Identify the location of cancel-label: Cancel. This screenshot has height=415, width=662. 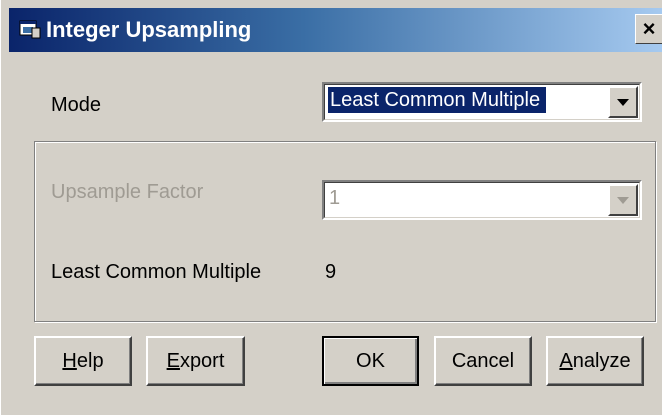
(483, 361).